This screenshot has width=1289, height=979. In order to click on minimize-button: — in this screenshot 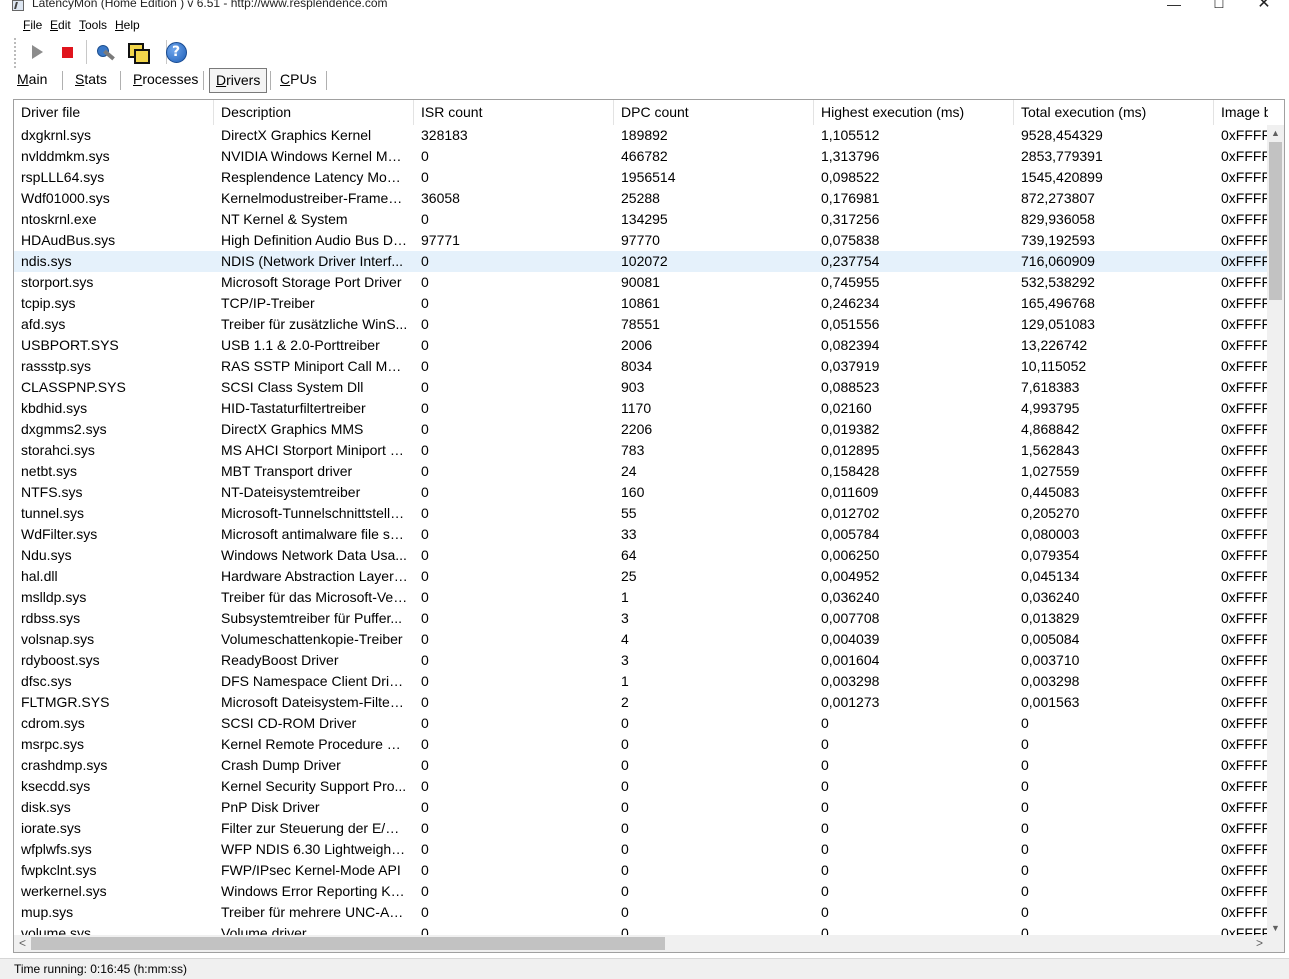, I will do `click(1174, 6)`.